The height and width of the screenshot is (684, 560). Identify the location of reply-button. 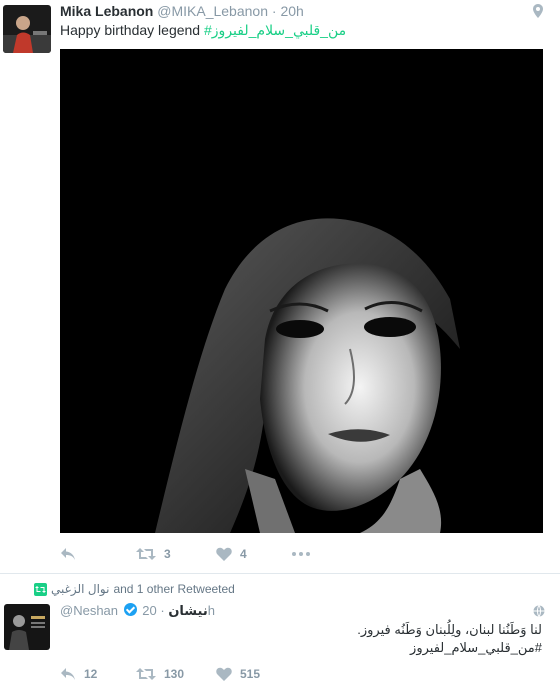
(68, 554).